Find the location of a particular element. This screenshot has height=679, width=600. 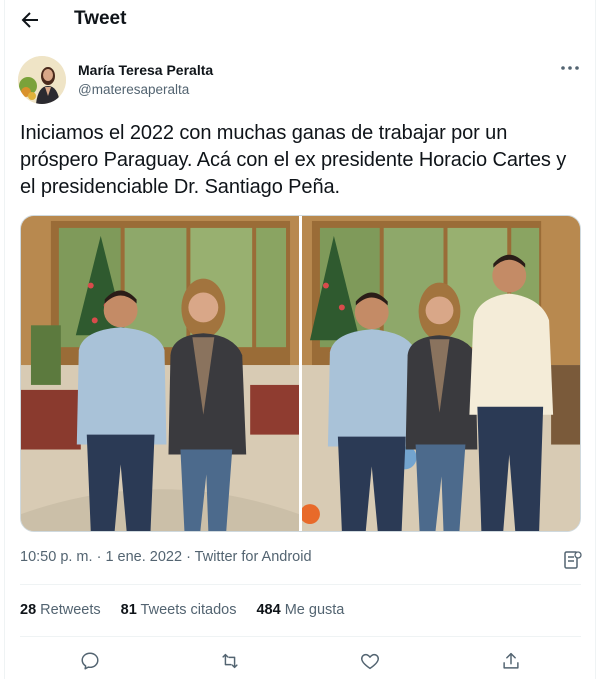

likes-label: Me gusta is located at coordinates (314, 610).